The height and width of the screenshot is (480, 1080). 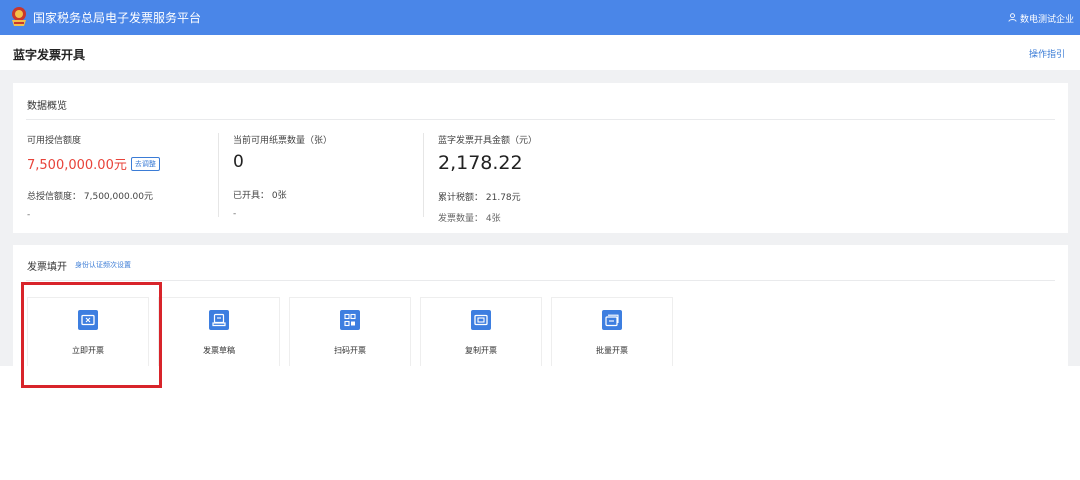 I want to click on tile-label: 复制开票, so click(x=481, y=350).